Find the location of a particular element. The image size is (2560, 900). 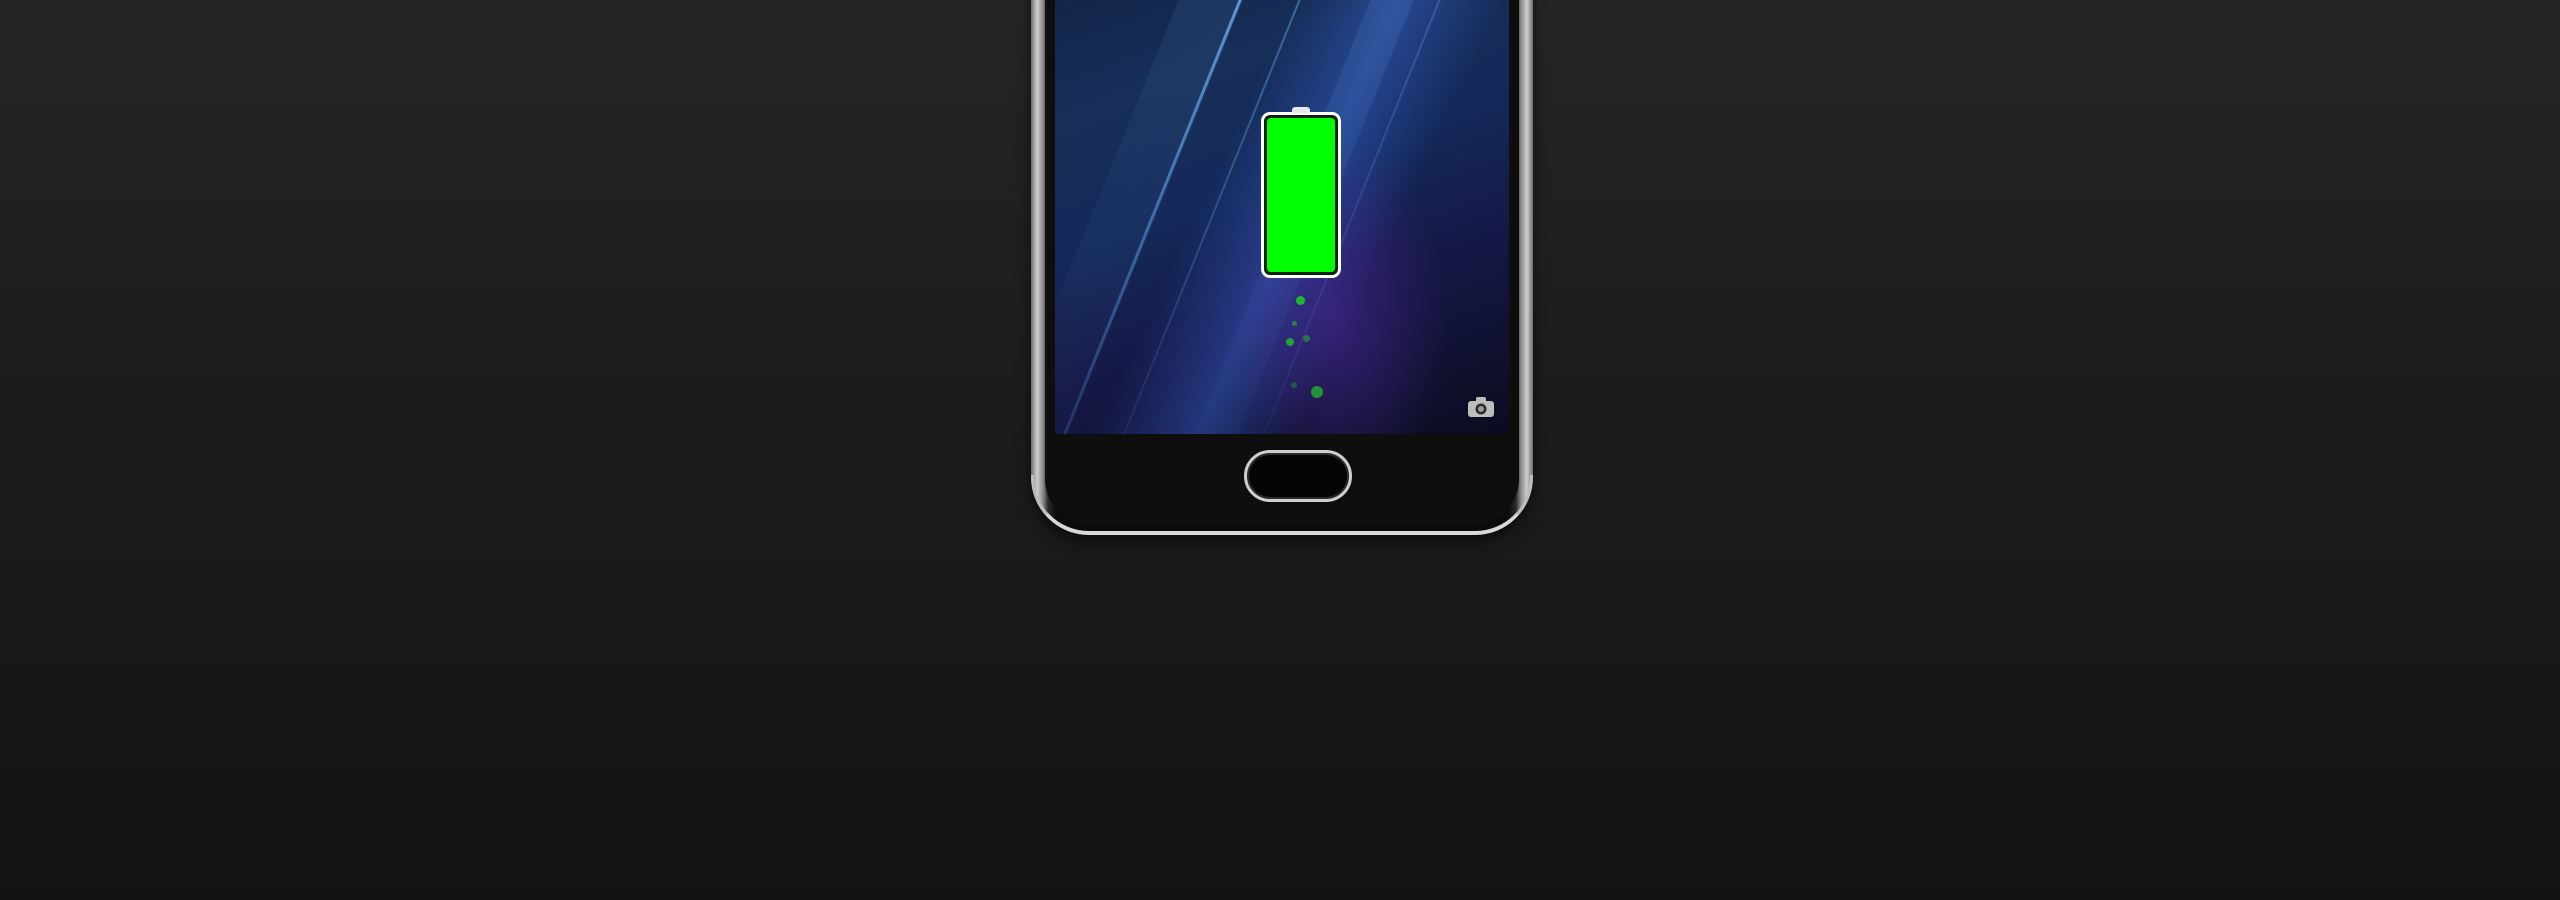

home-button is located at coordinates (1298, 476).